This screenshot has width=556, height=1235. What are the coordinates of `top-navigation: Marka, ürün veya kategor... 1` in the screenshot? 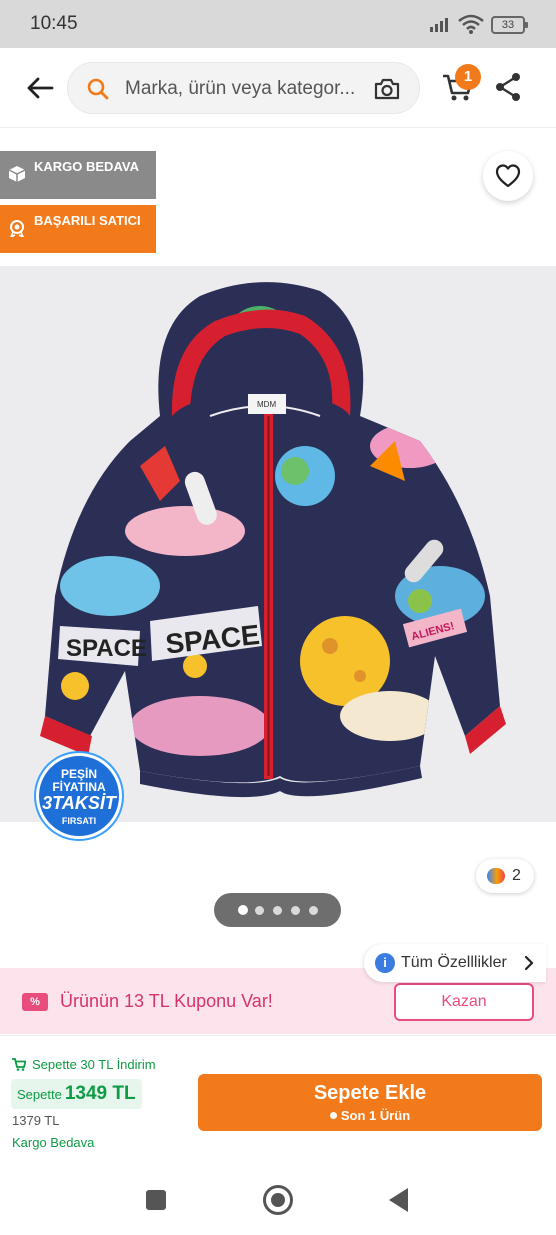 It's located at (278, 88).